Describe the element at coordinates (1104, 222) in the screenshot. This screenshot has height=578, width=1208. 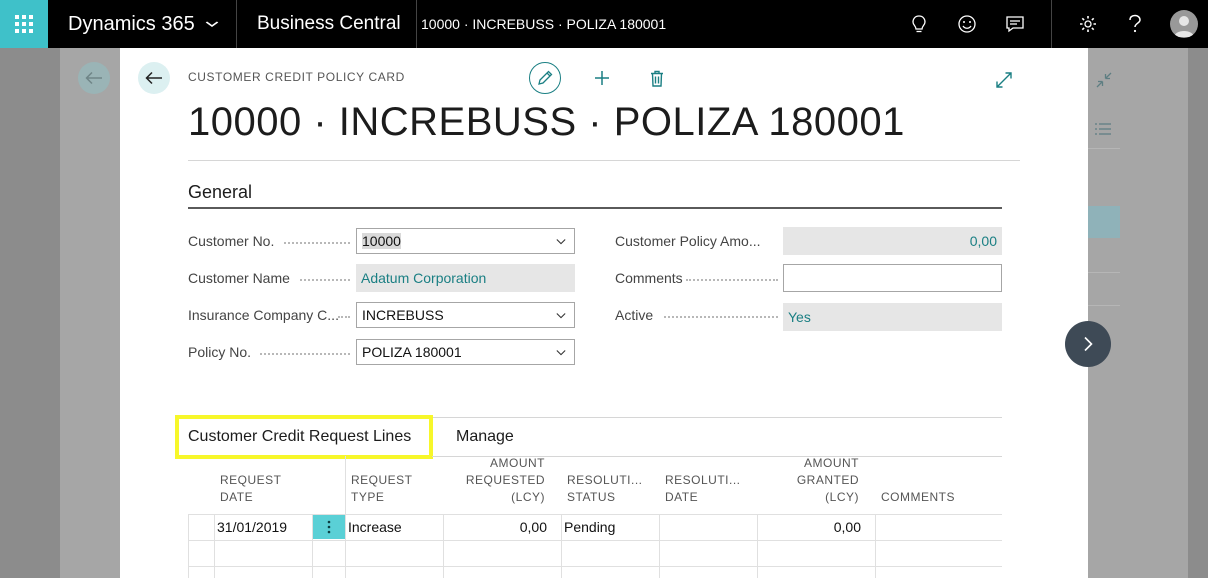
I see `background-selected-row` at that location.